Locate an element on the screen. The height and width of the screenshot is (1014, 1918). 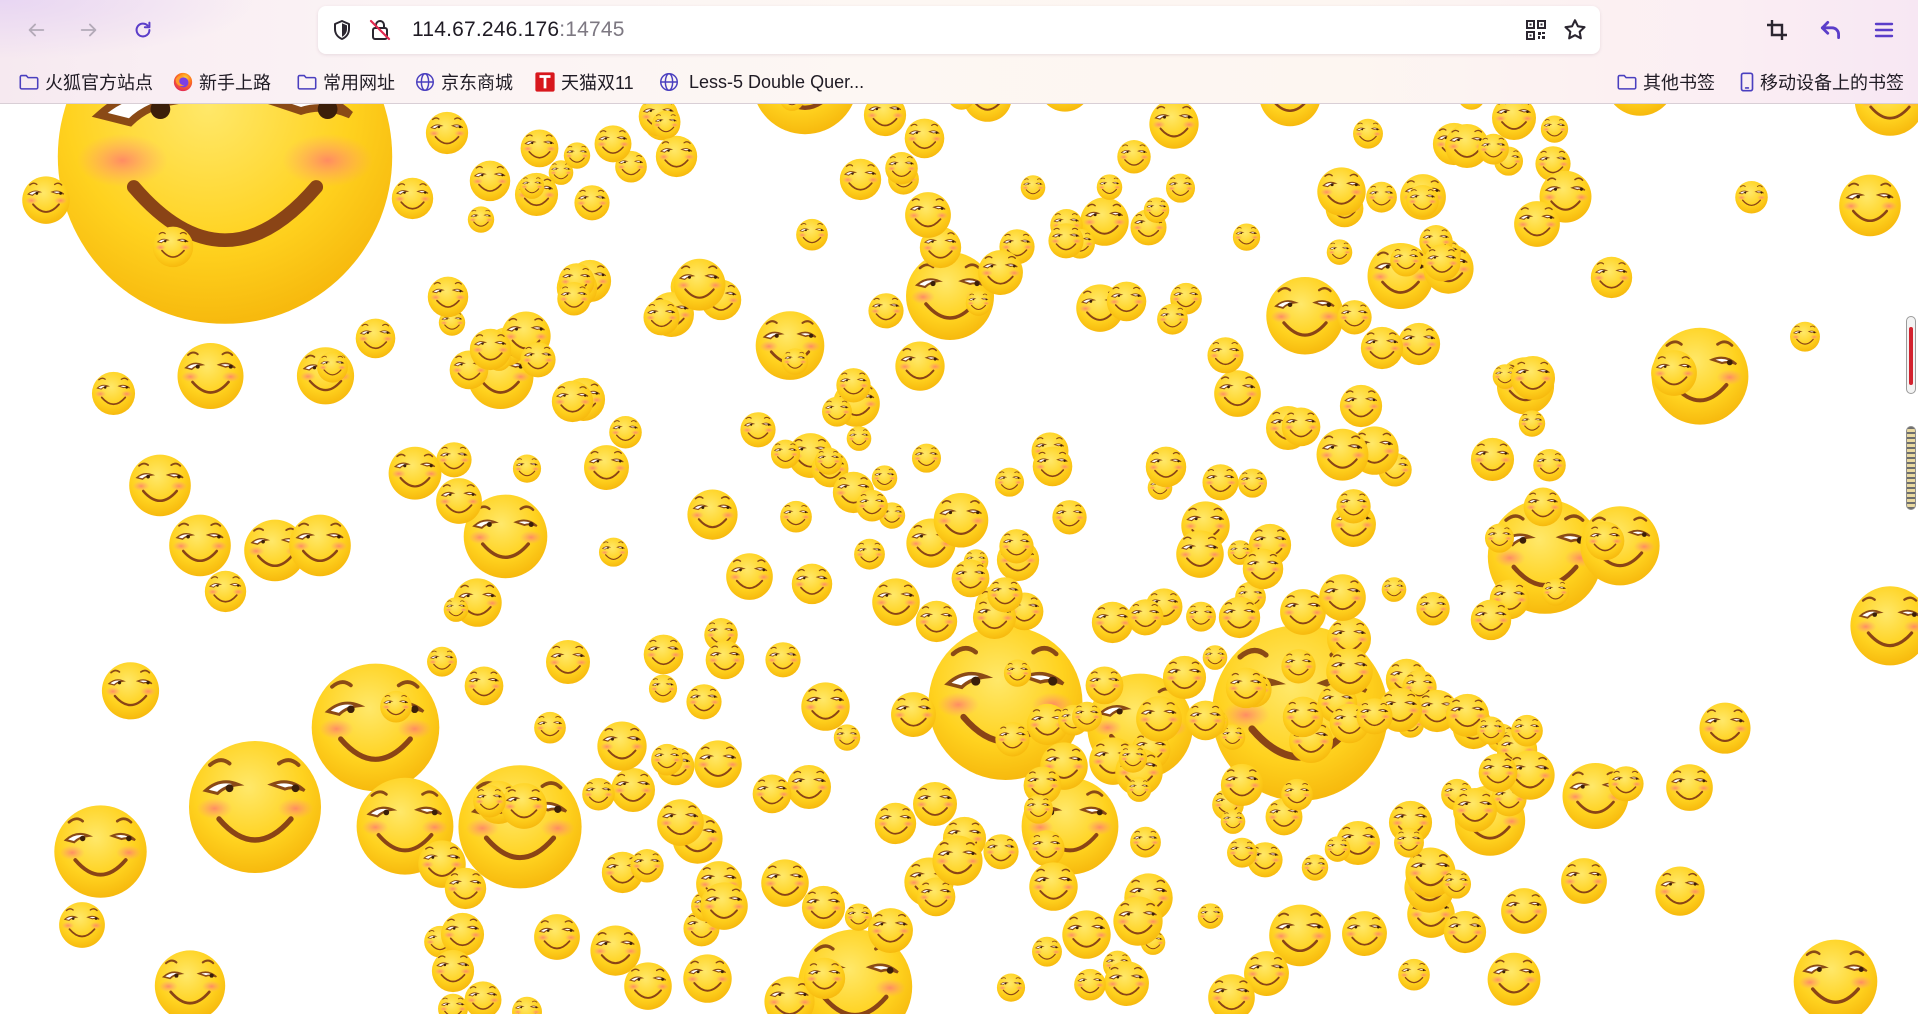
scroll-grip is located at coordinates (1911, 468).